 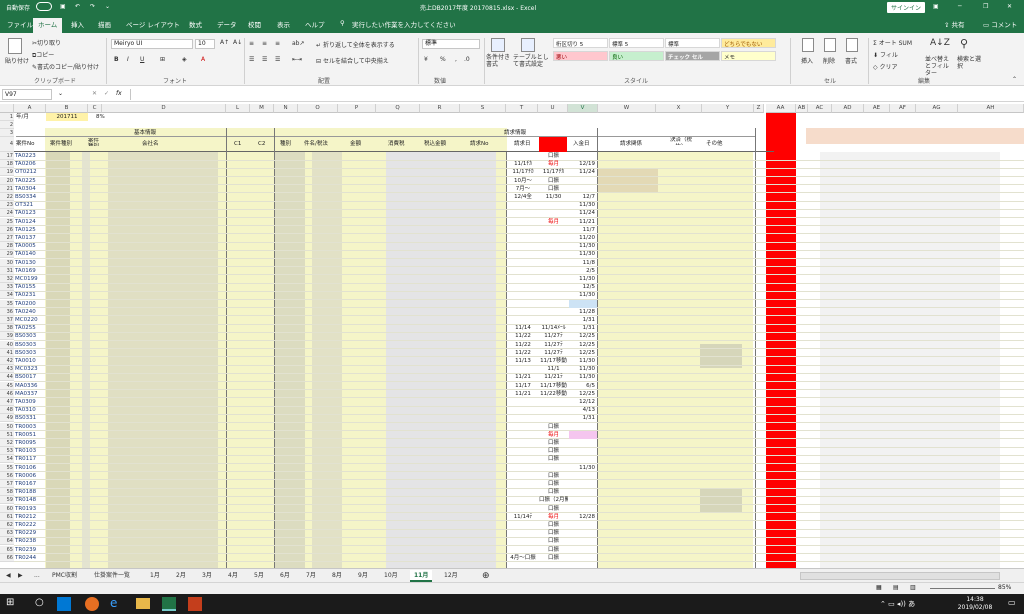 I want to click on borders-icon: ⊞, so click(x=162, y=59).